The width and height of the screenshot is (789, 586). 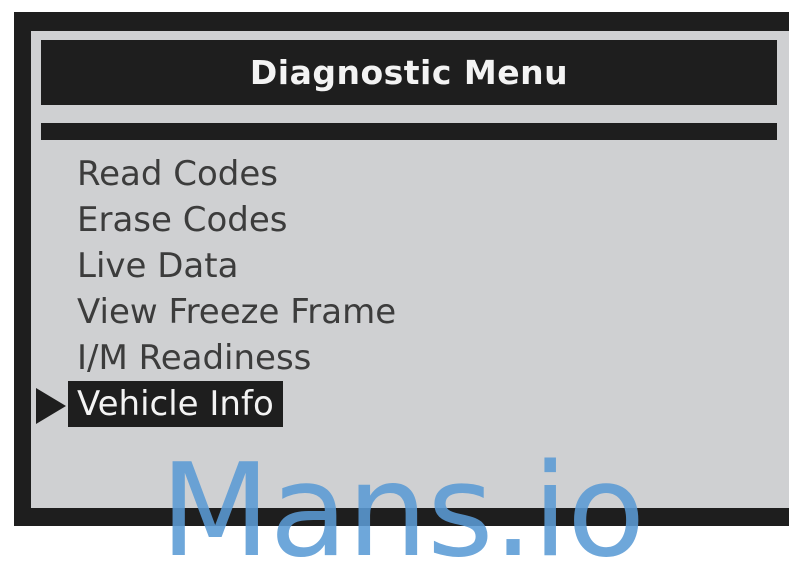 What do you see at coordinates (409, 131) in the screenshot?
I see `header-divider` at bounding box center [409, 131].